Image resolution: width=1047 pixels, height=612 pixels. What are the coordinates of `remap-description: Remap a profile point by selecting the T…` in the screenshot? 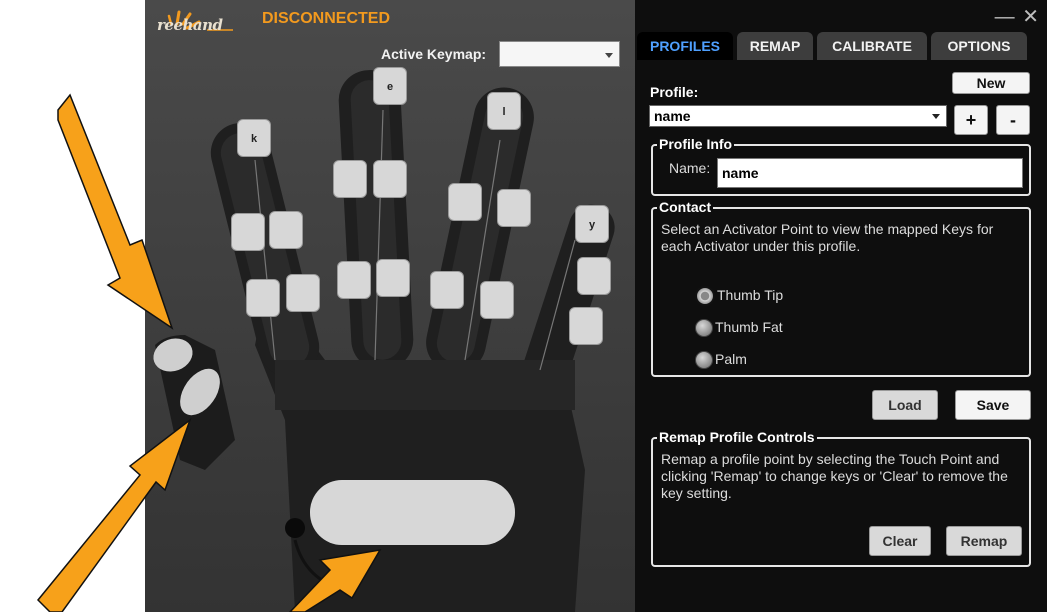 It's located at (834, 476).